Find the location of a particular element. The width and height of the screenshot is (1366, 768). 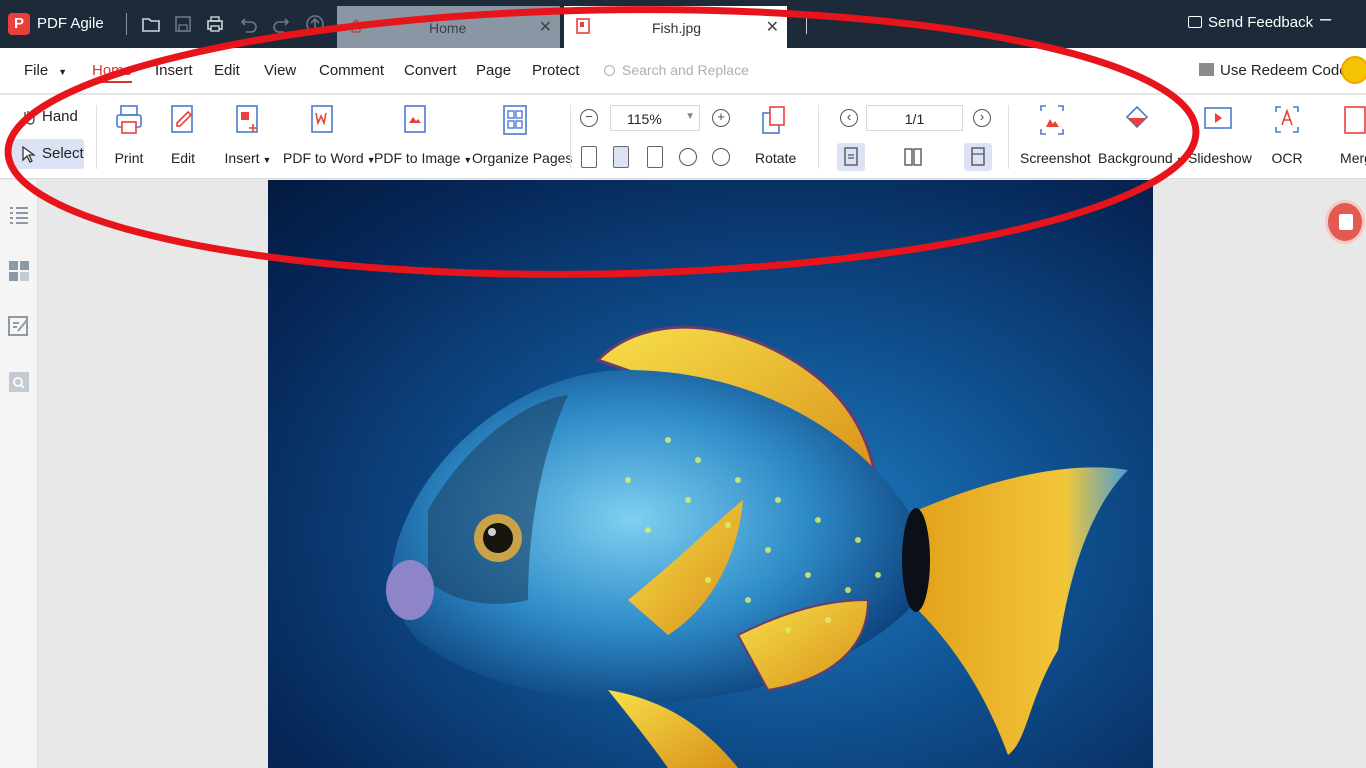

slideshow-button: Slideshow is located at coordinates (1220, 134).